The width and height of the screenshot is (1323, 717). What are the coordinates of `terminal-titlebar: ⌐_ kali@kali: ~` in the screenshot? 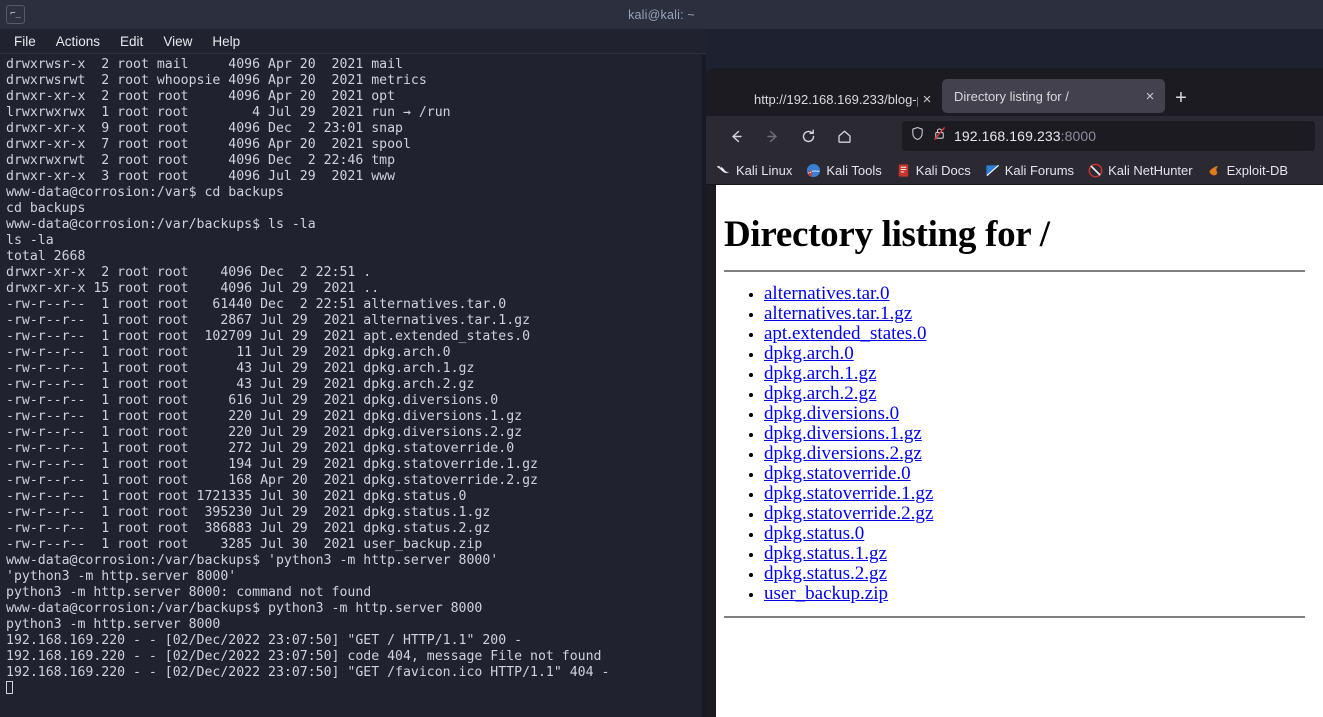 It's located at (661, 14).